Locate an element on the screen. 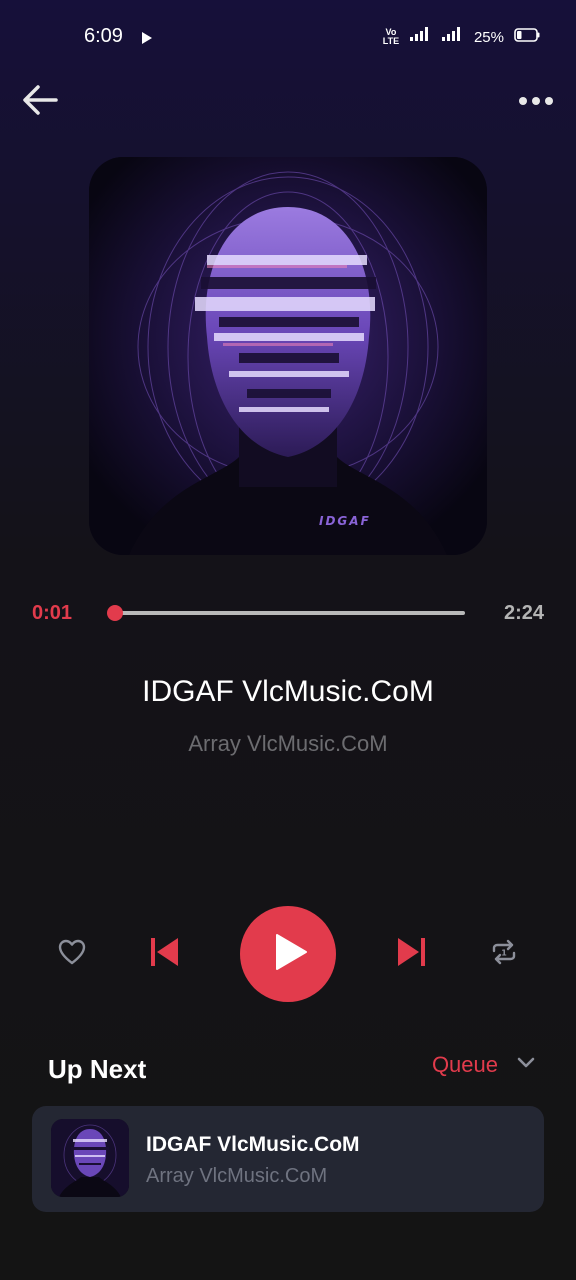 Image resolution: width=576 pixels, height=1280 pixels. queue-button: Queue is located at coordinates (484, 1065).